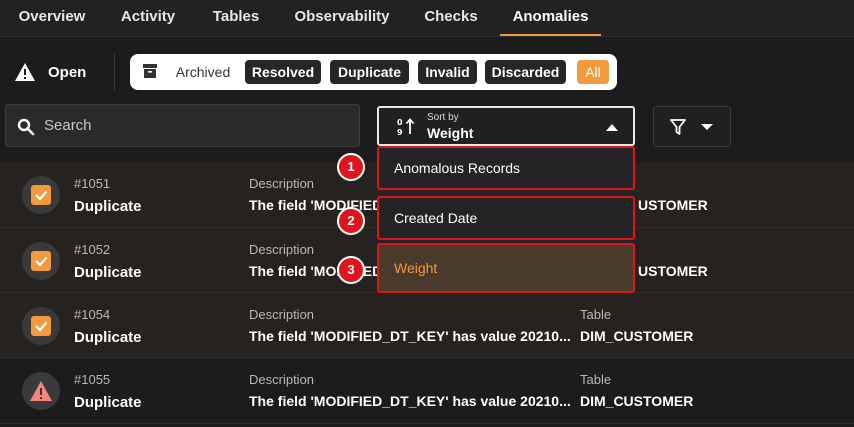  I want to click on sort-icon: 0 9, so click(406, 127).